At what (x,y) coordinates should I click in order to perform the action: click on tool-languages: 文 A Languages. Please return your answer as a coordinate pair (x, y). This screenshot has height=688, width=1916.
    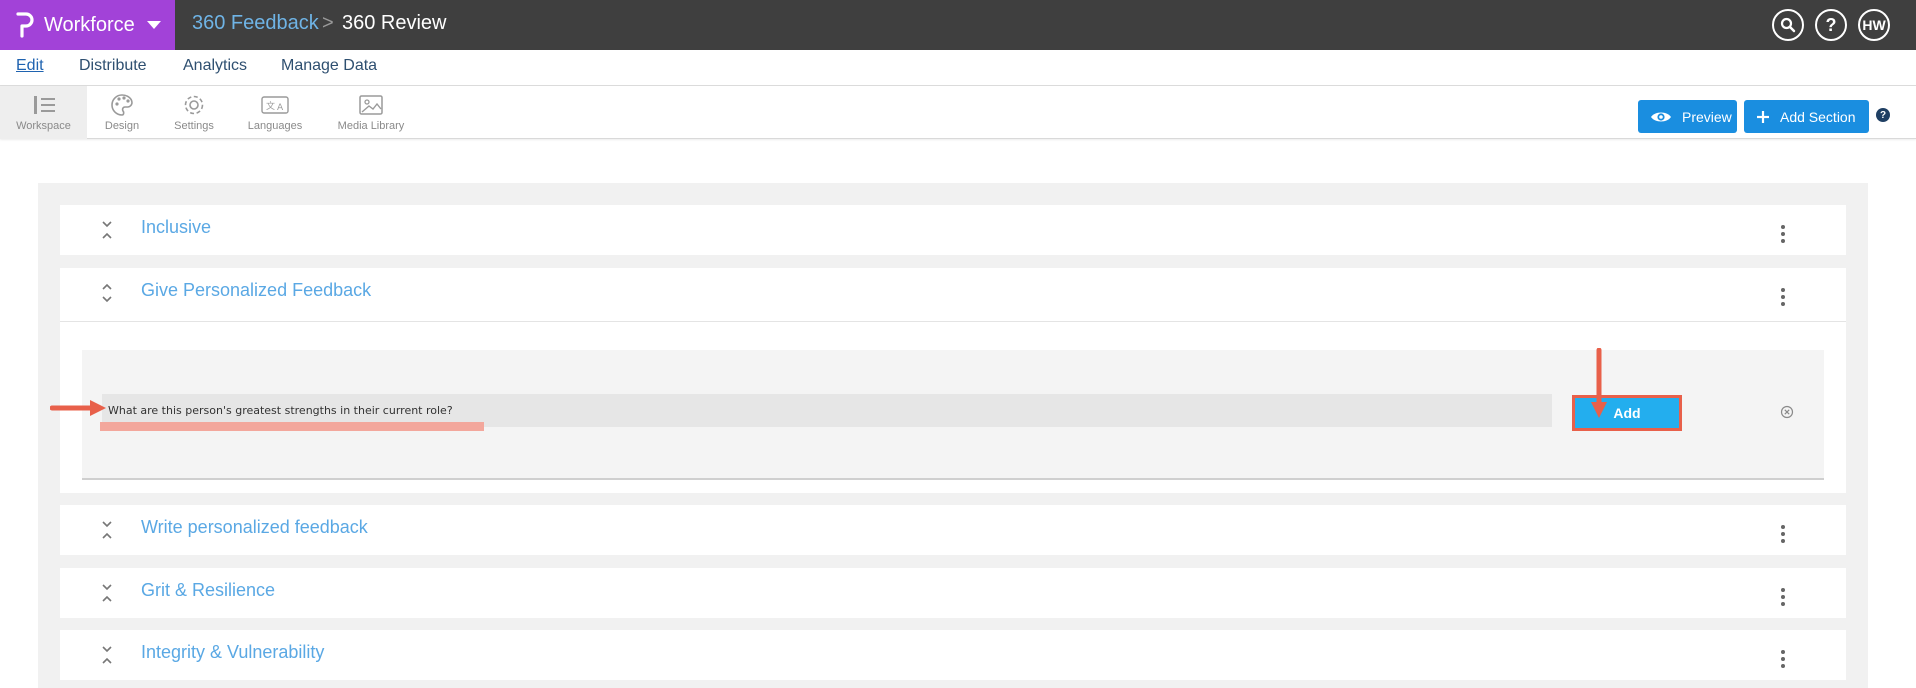
    Looking at the image, I should click on (275, 112).